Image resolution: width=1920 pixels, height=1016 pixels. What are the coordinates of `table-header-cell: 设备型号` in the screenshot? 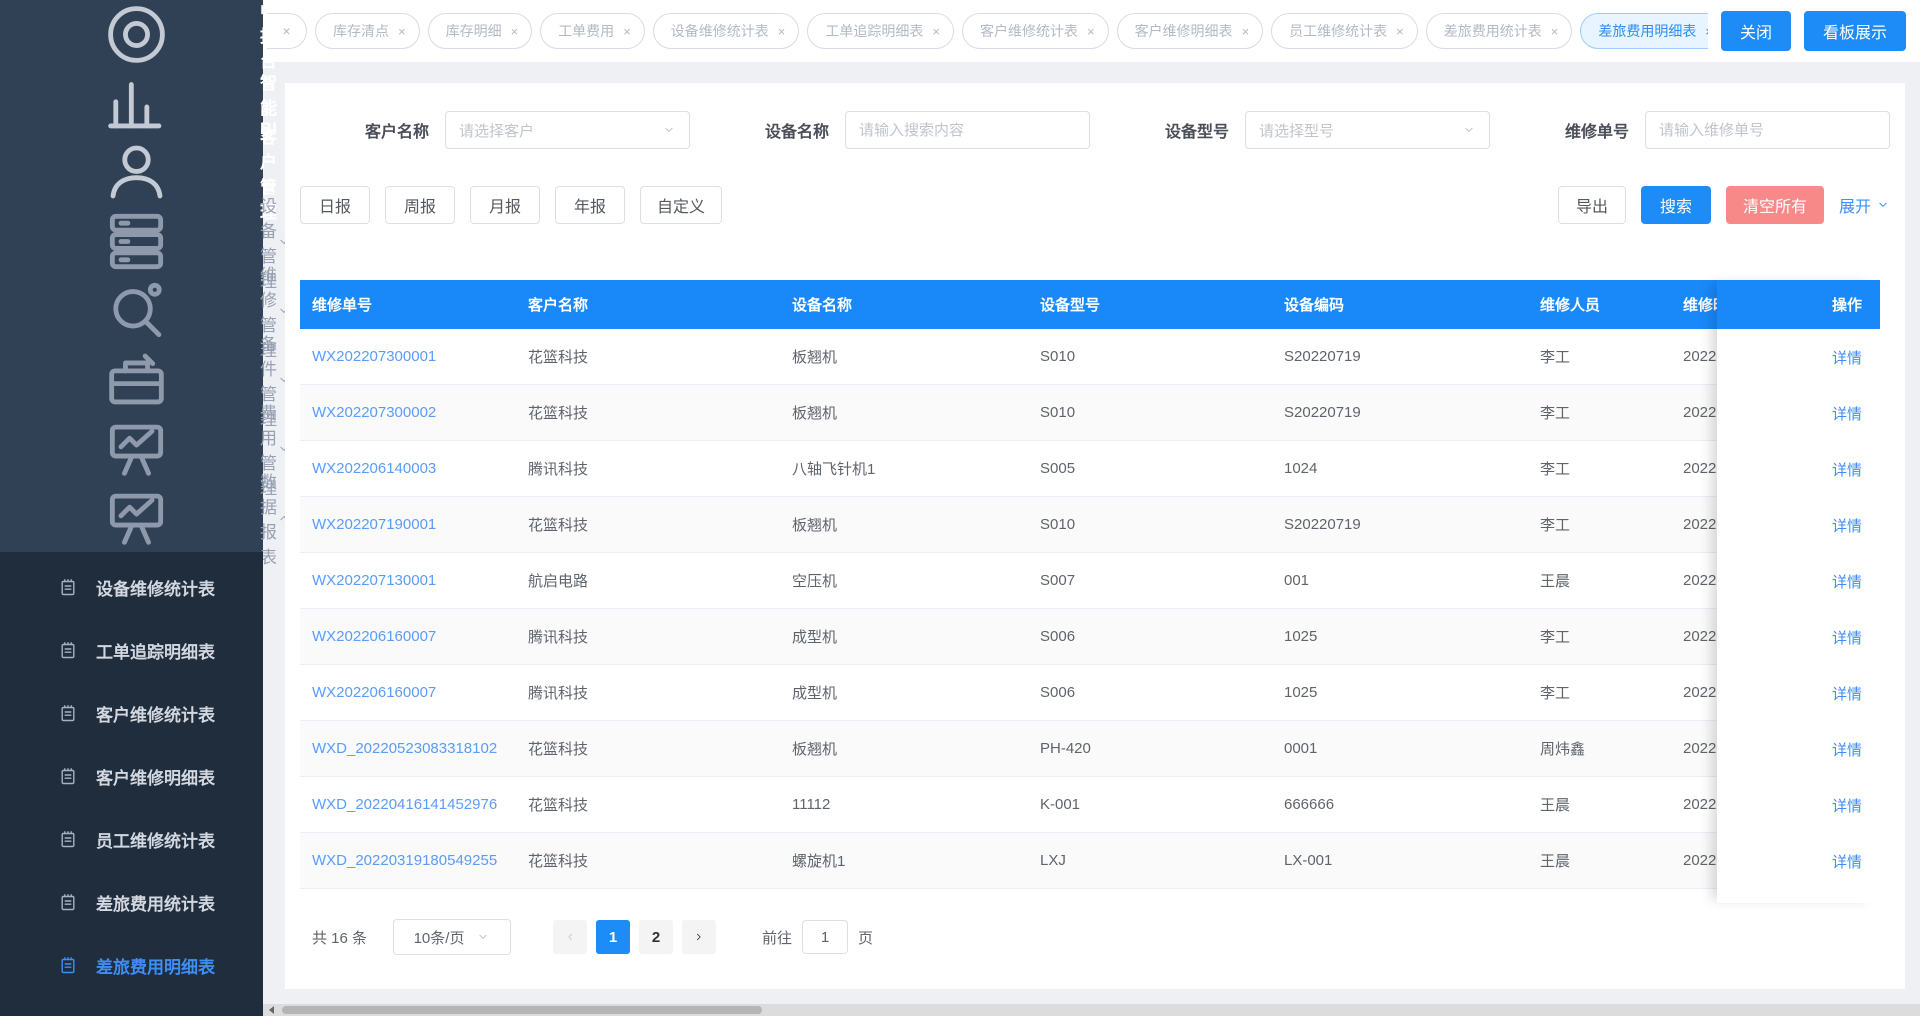 It's located at (1070, 305).